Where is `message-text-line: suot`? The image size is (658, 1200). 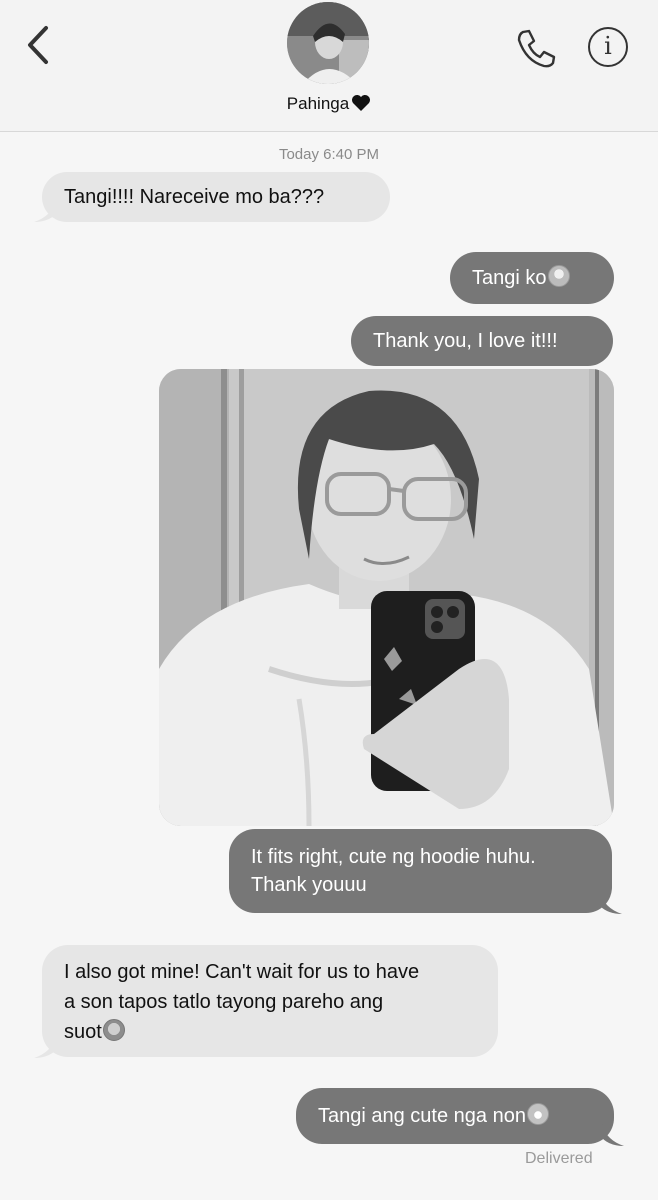 message-text-line: suot is located at coordinates (270, 1032).